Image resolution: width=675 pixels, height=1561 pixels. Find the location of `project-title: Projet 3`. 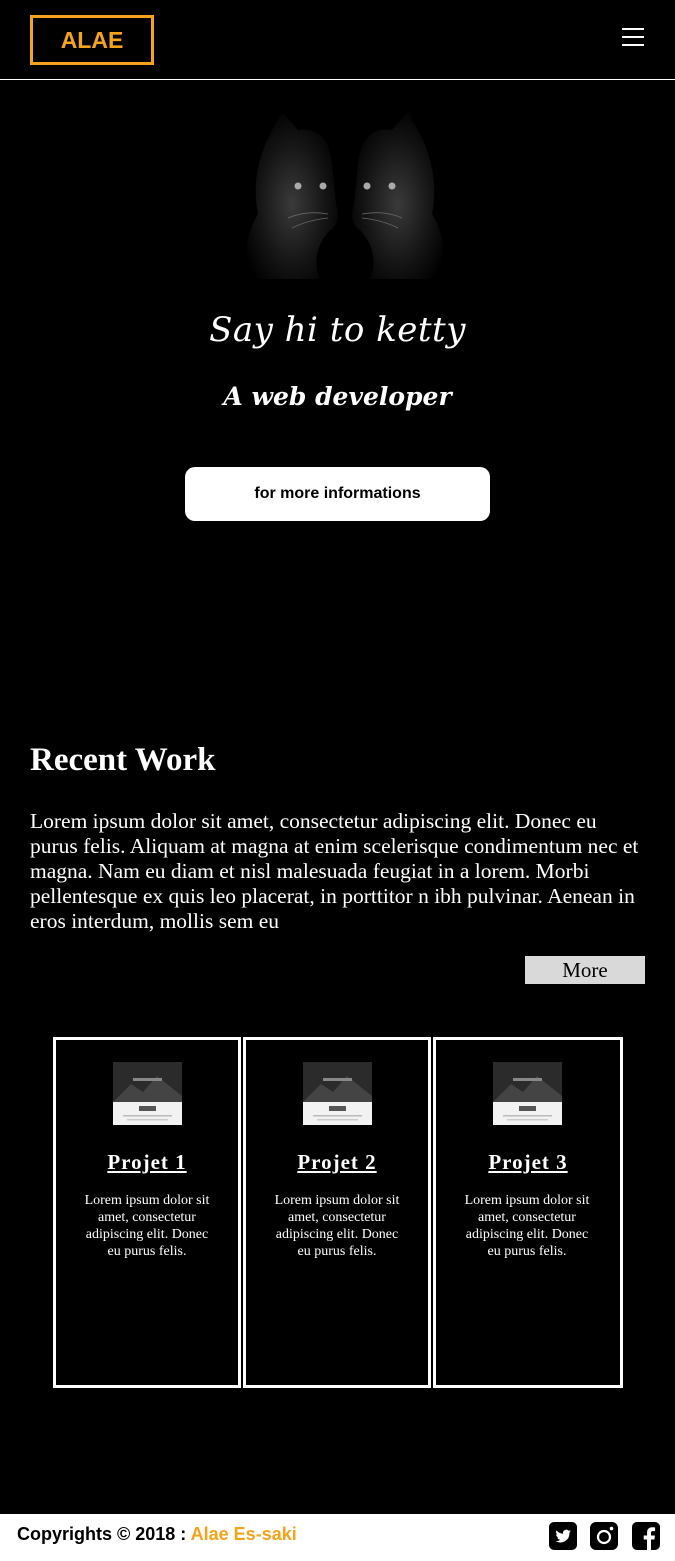

project-title: Projet 3 is located at coordinates (528, 1162).